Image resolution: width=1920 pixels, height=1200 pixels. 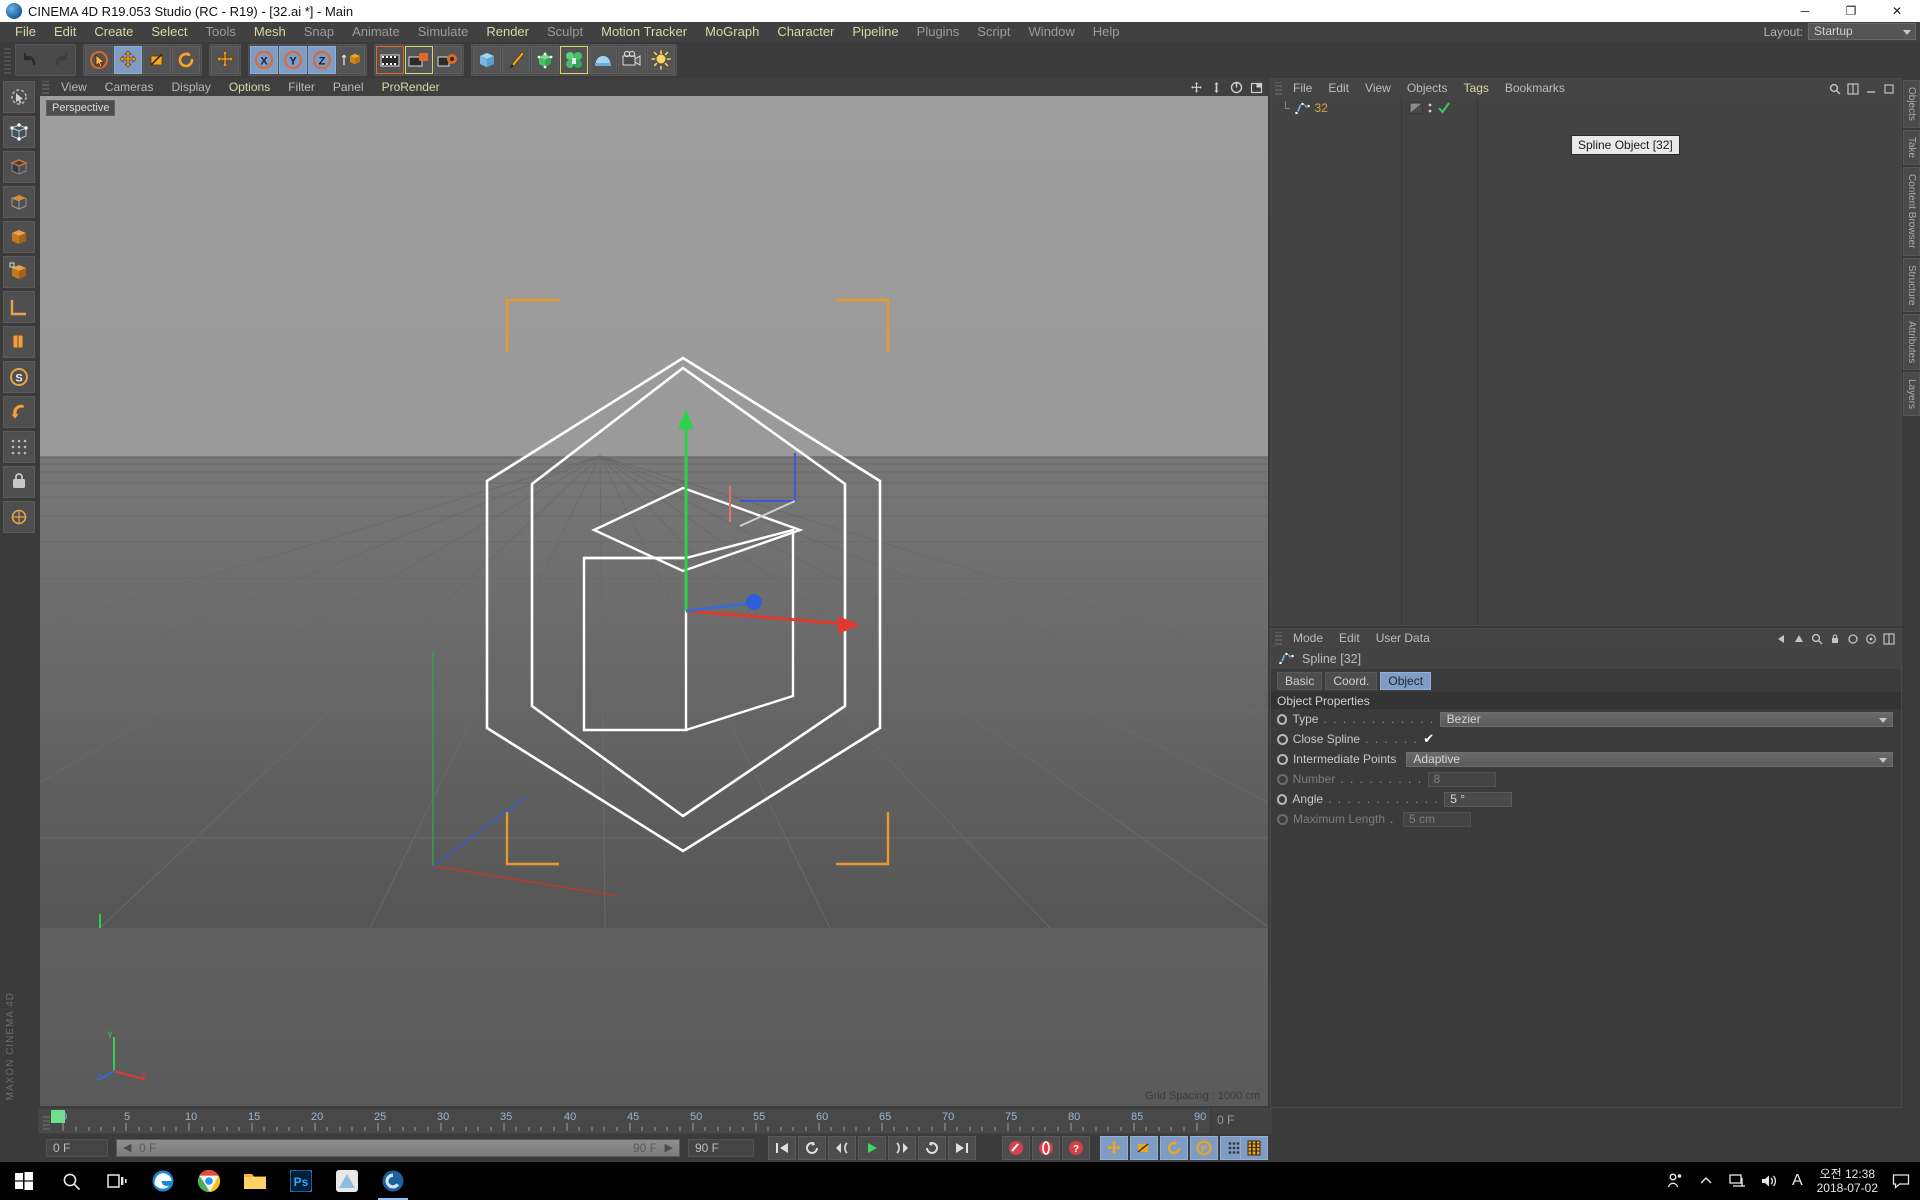 I want to click on taskbar-task-view-icon, so click(x=117, y=1181).